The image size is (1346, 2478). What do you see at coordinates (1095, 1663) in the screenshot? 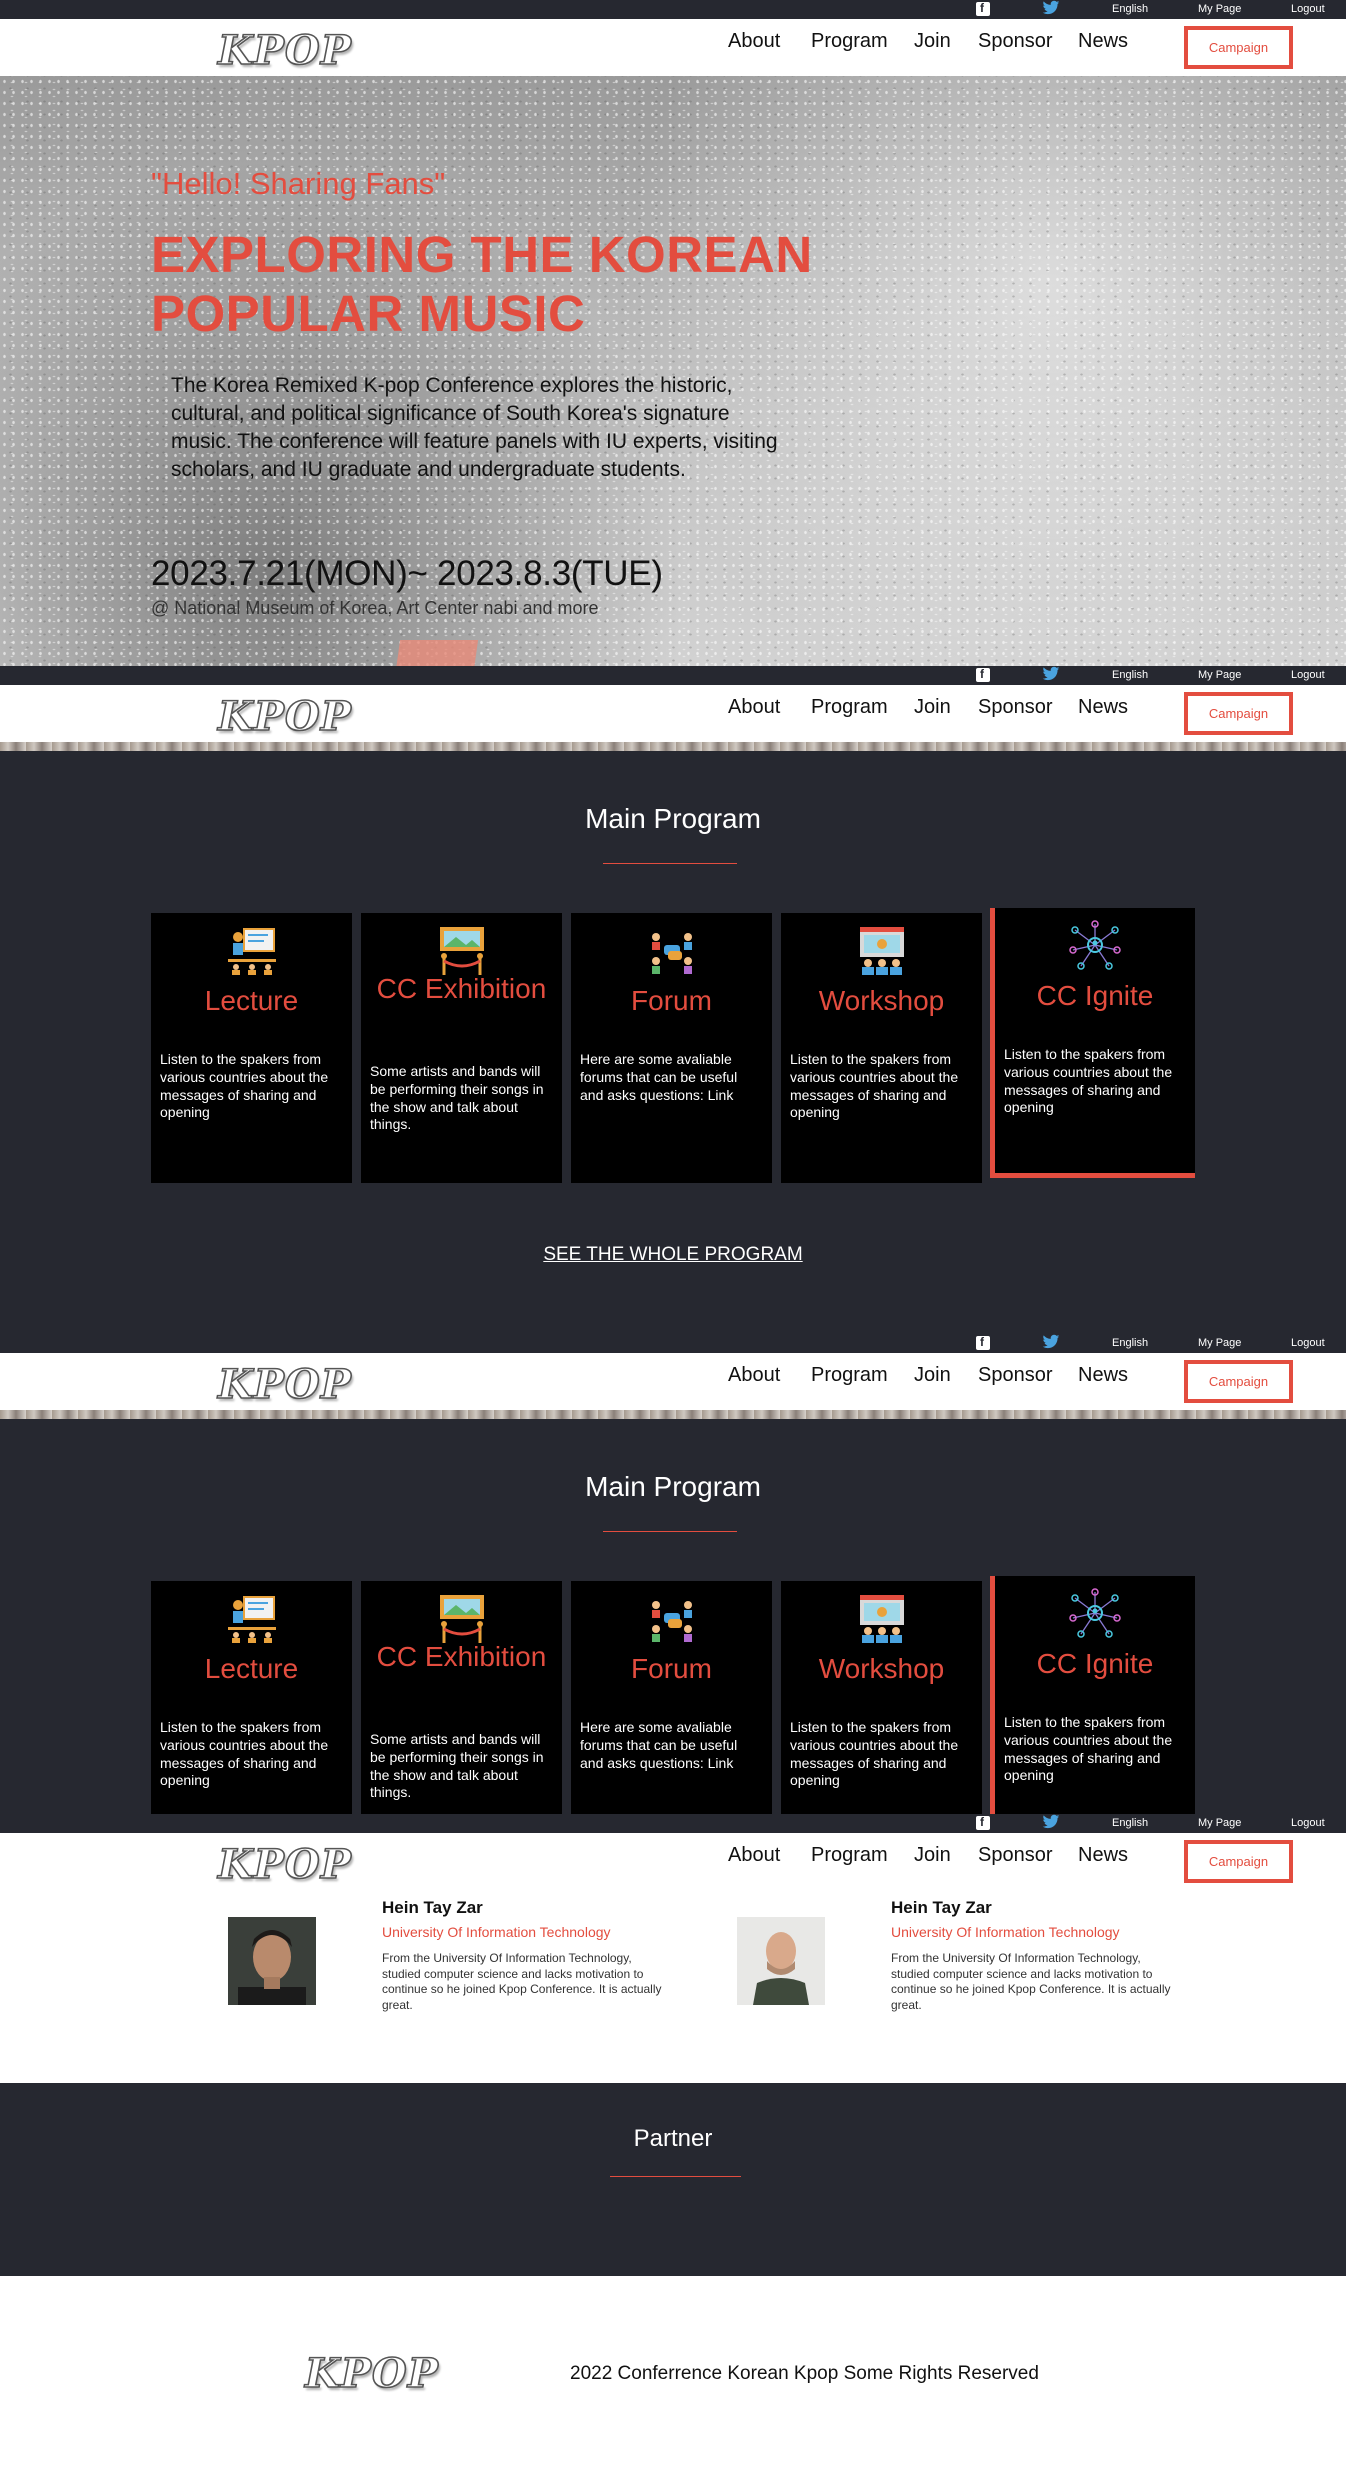
I see `card-title: CC Ignite` at bounding box center [1095, 1663].